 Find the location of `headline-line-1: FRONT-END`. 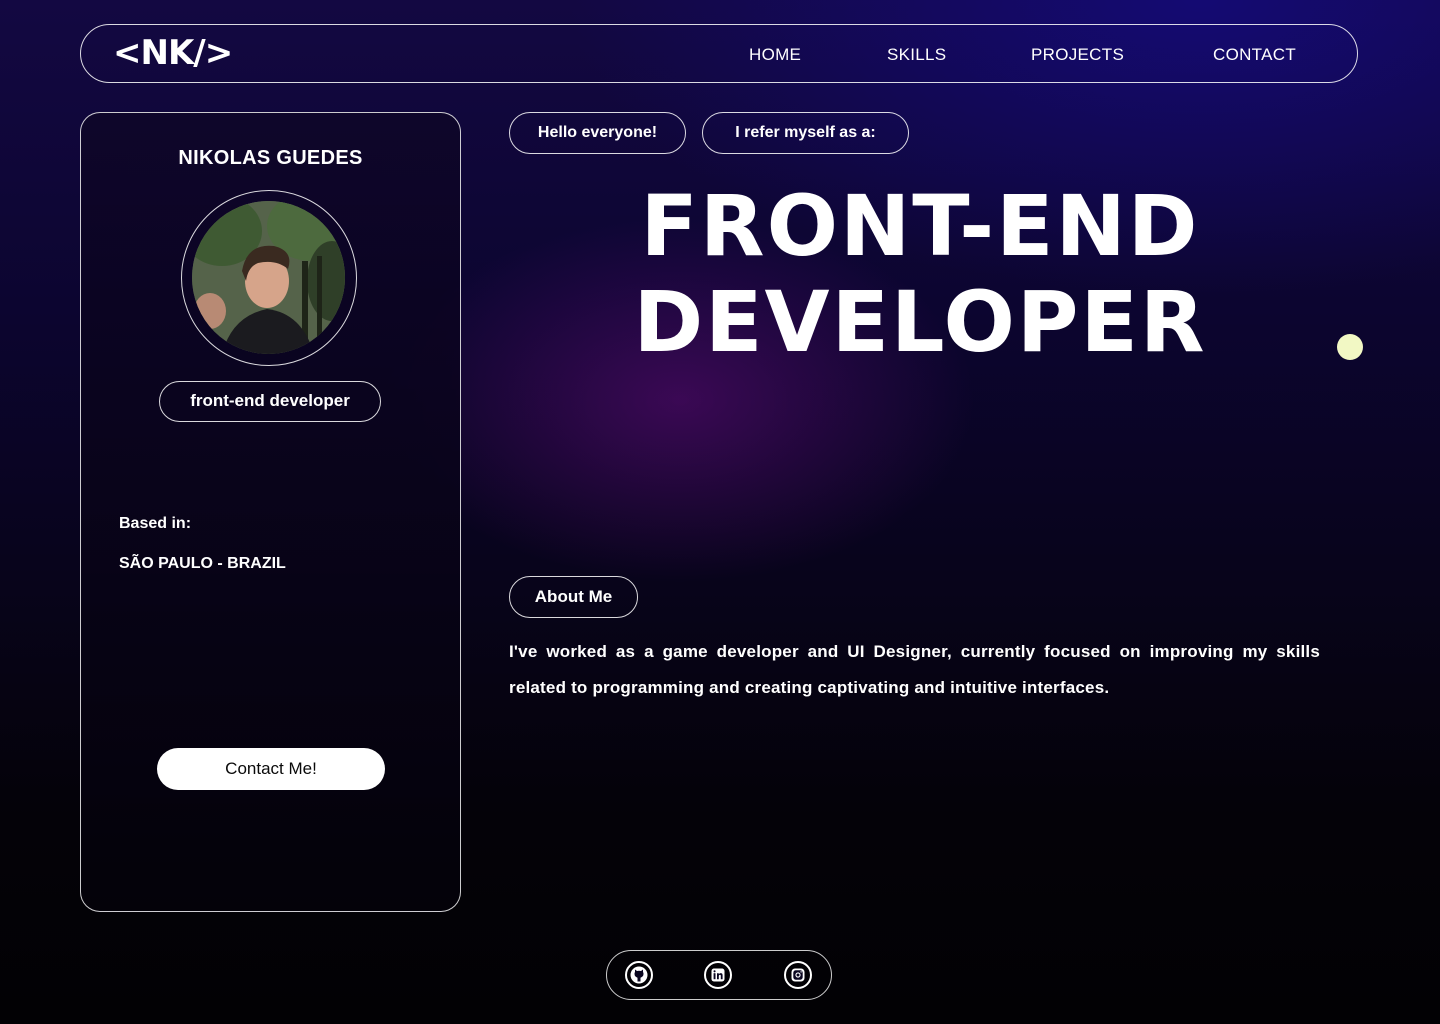

headline-line-1: FRONT-END is located at coordinates (920, 226).